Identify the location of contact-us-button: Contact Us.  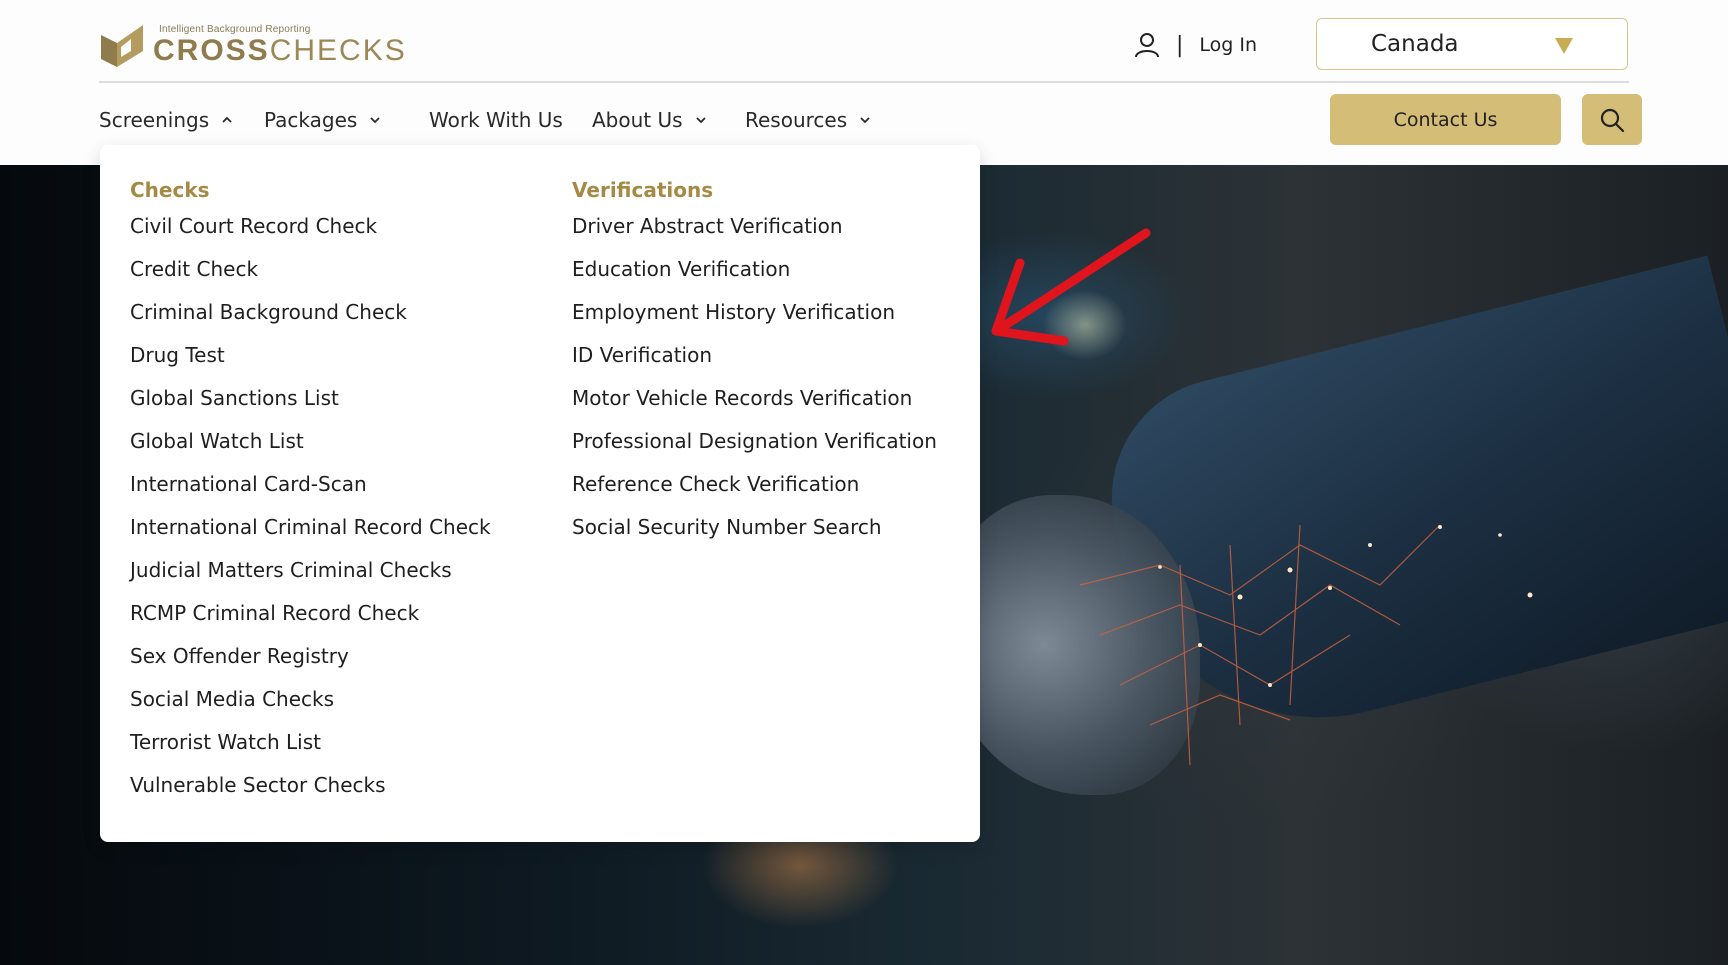
(1445, 119).